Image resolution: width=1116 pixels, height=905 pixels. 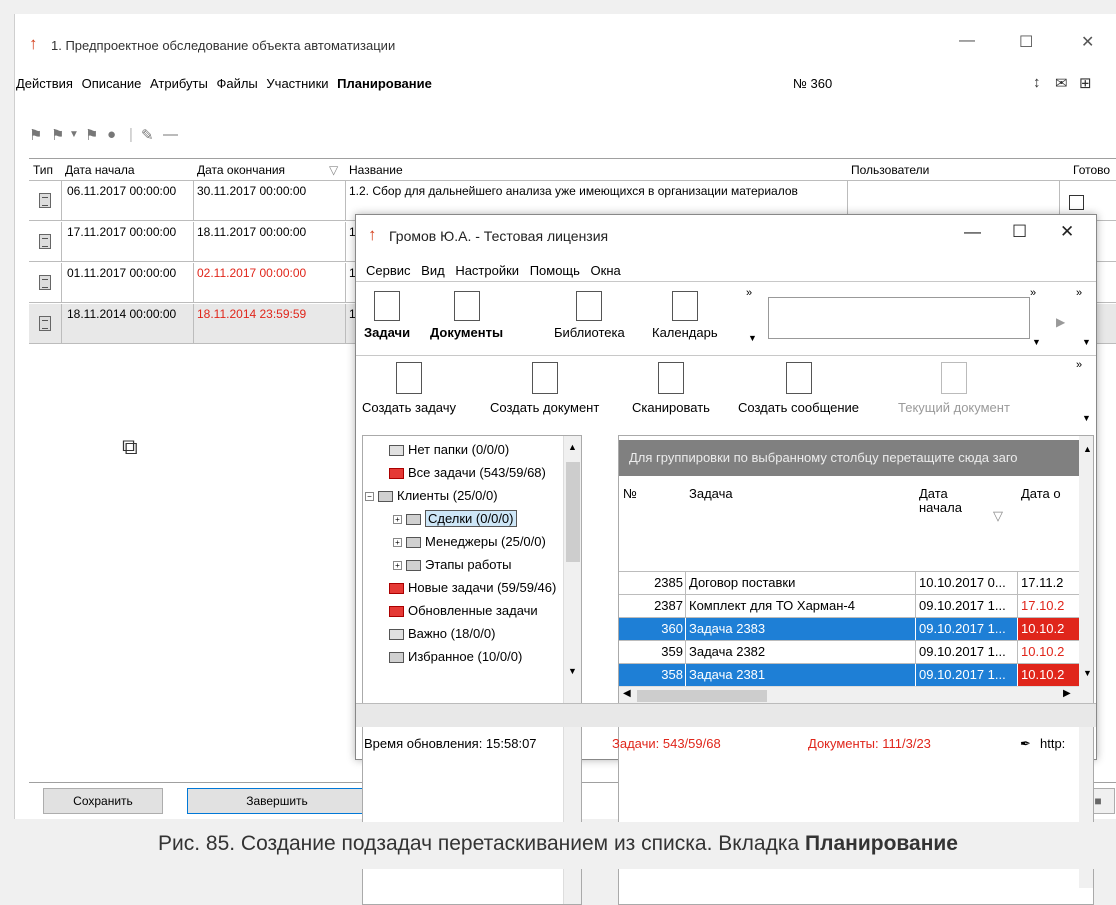 I want to click on edit-icon: ✎, so click(x=147, y=135).